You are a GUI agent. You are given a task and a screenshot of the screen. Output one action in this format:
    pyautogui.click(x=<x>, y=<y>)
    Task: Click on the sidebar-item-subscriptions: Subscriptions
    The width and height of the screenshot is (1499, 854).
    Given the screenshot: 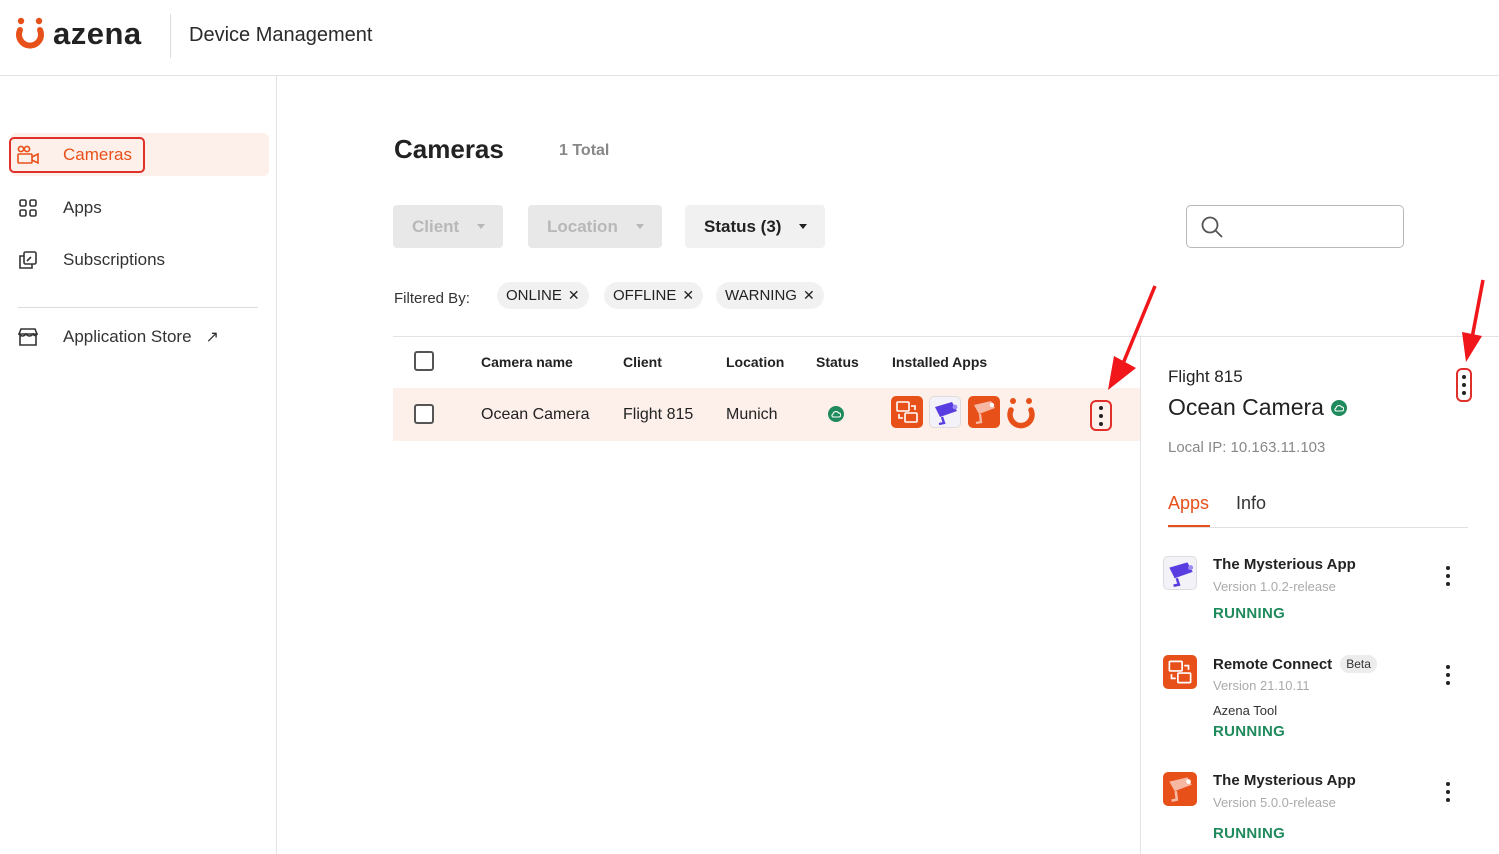 What is the action you would take?
    pyautogui.click(x=139, y=259)
    